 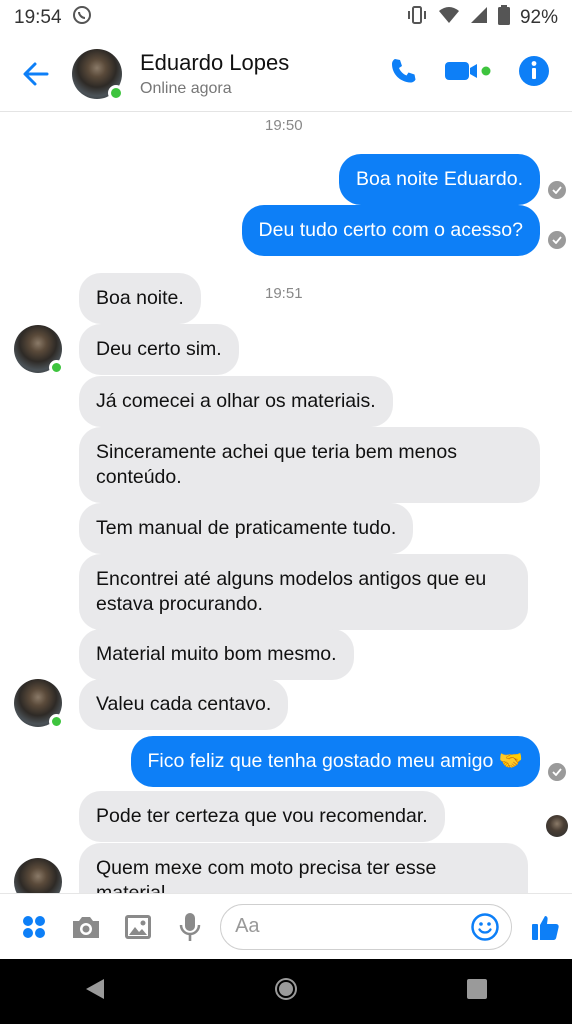 I want to click on back-button, so click(x=36, y=74).